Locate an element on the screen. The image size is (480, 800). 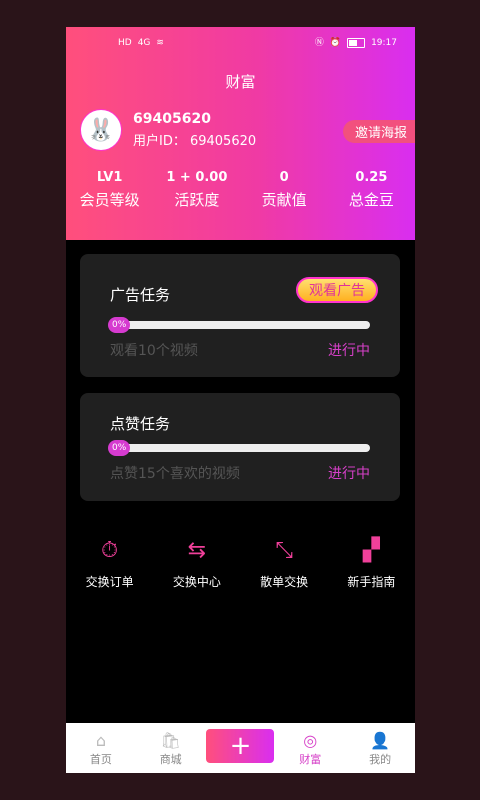
signal-icon: 4G is located at coordinates (144, 43).